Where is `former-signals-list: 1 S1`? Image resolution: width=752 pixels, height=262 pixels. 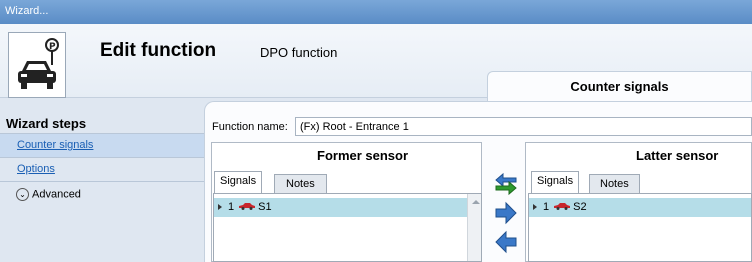
former-signals-list: 1 S1 is located at coordinates (347, 227).